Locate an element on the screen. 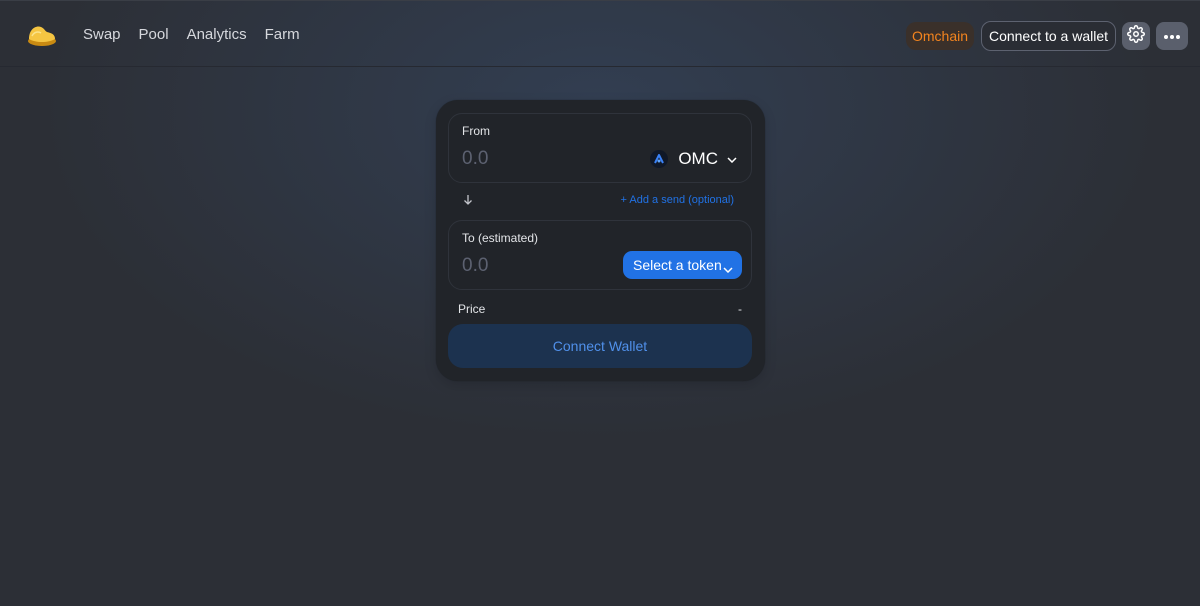  add-send-link: + Add a send (optional) is located at coordinates (677, 200).